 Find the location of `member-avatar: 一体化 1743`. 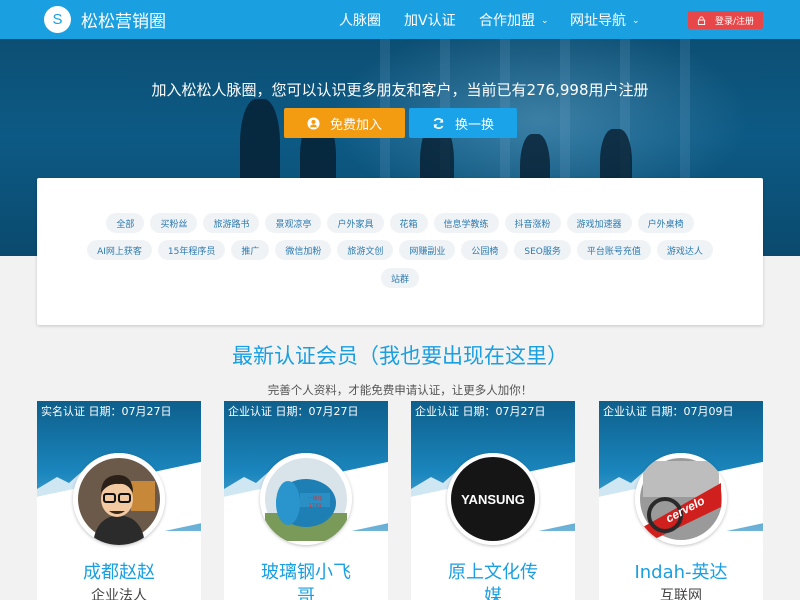

member-avatar: 一体化 1743 is located at coordinates (306, 499).